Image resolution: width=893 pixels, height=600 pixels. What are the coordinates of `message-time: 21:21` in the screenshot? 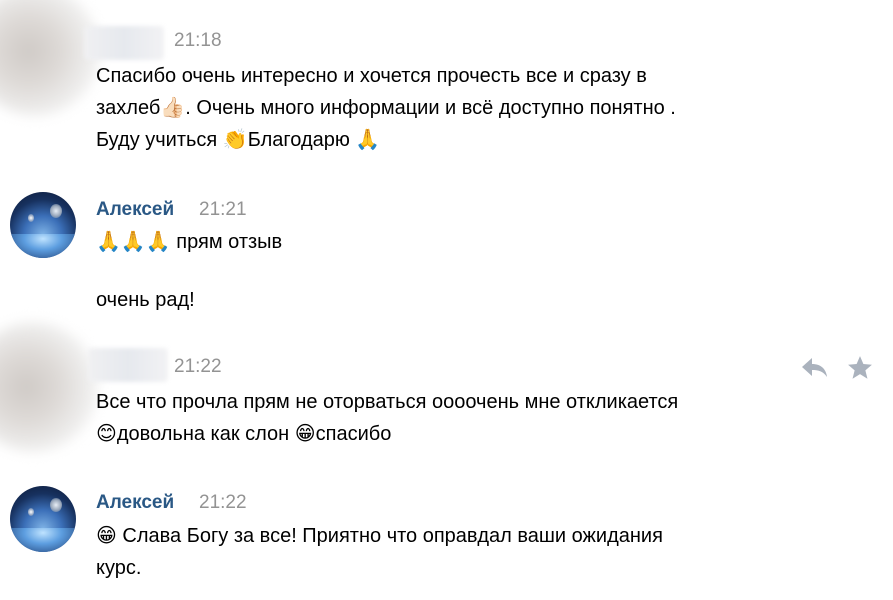 It's located at (223, 210).